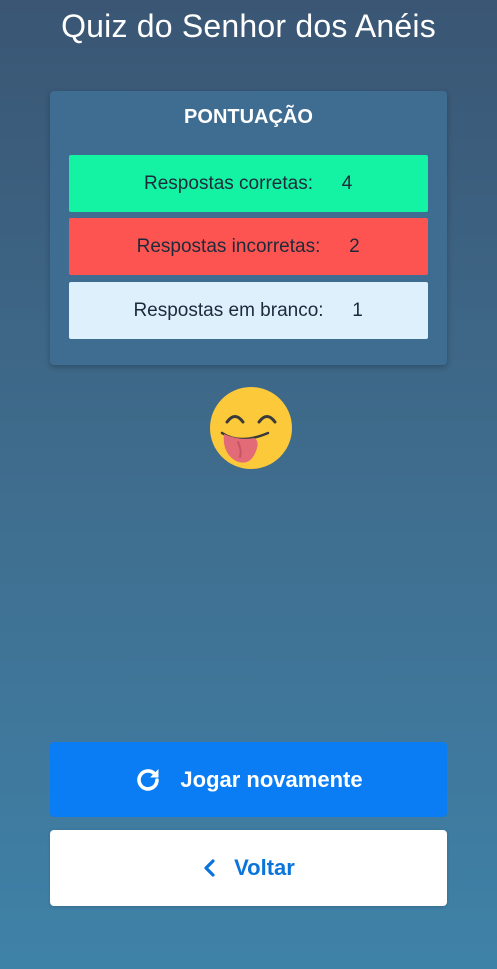 The height and width of the screenshot is (969, 497). Describe the element at coordinates (357, 310) in the screenshot. I see `blank-answers-value: 1` at that location.